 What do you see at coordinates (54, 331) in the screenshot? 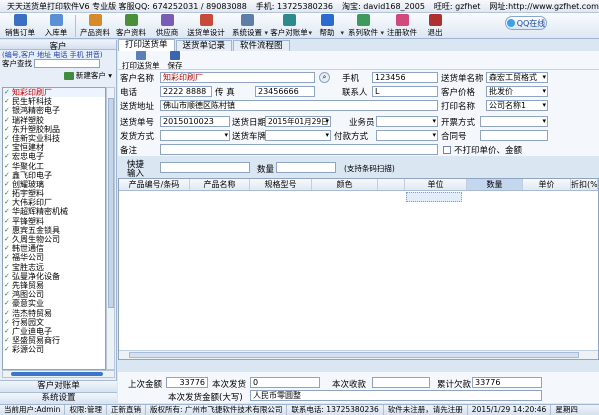
I see `customer-list-item: ✓ 广业迪电子` at bounding box center [54, 331].